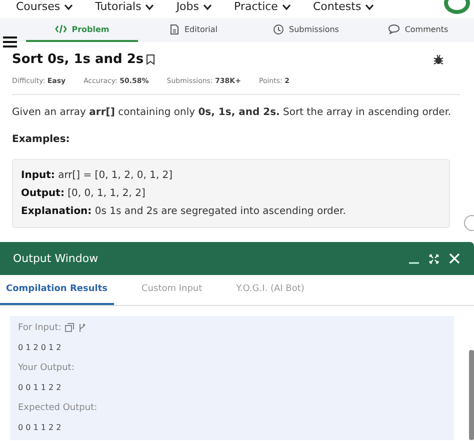 The height and width of the screenshot is (441, 474). Describe the element at coordinates (194, 7) in the screenshot. I see `nav-menu-item: Jobs` at that location.